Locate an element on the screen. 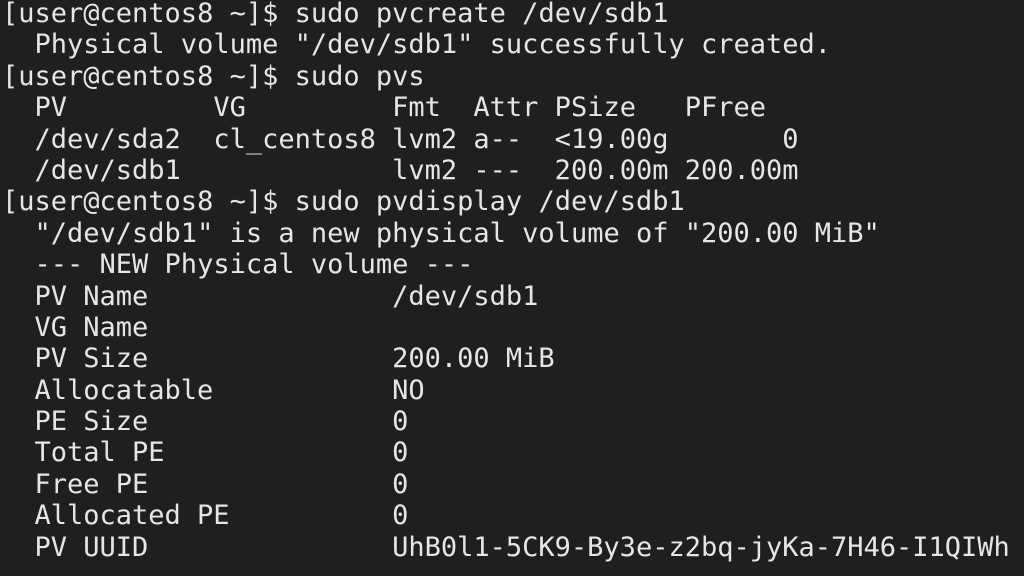 The image size is (1024, 576). field-row: Allocated PE 0 is located at coordinates (506, 515).